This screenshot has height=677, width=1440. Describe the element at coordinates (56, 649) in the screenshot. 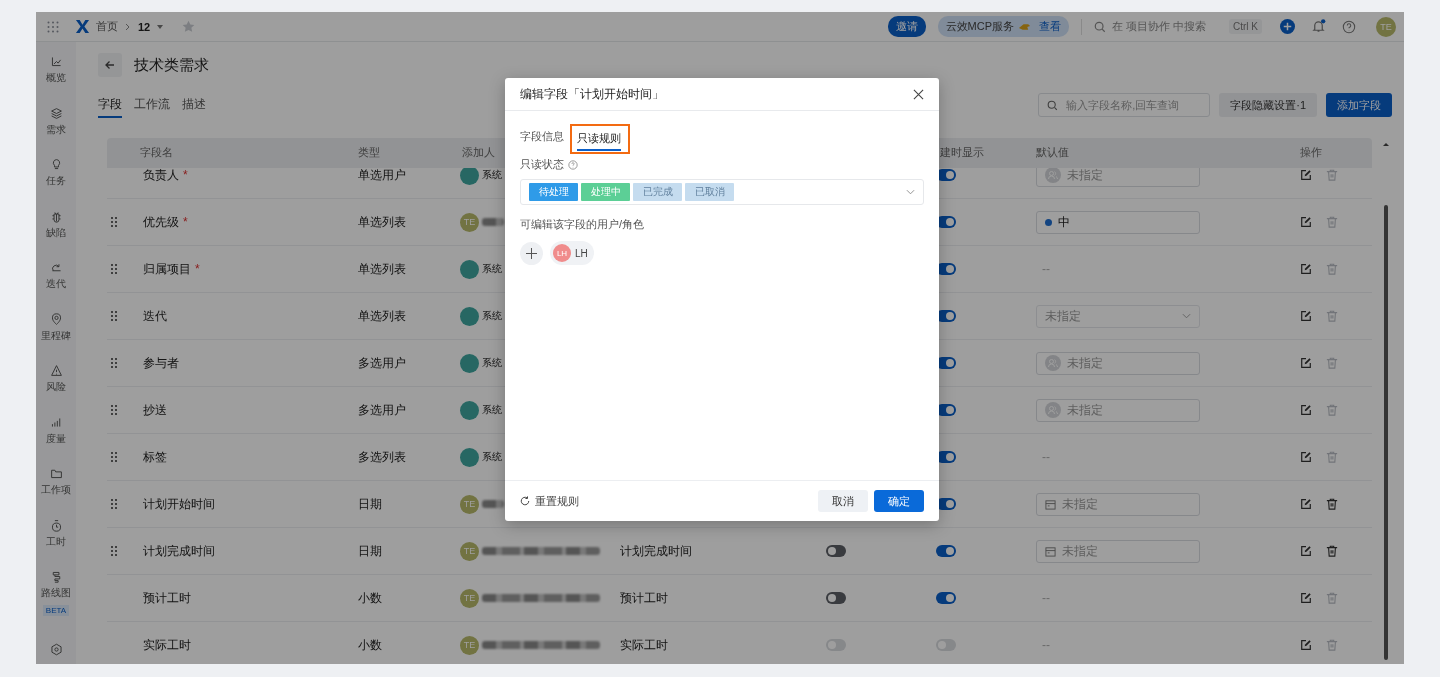

I see `settings-icon` at that location.